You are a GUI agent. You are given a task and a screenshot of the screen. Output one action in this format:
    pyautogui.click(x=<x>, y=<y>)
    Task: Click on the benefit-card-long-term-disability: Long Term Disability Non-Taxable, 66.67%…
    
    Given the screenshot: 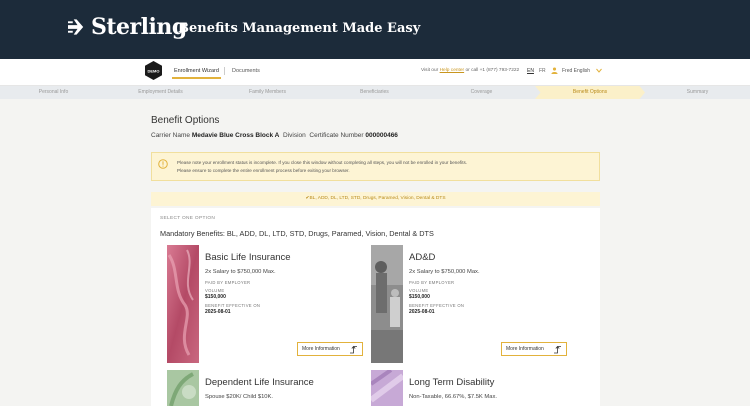 What is the action you would take?
    pyautogui.click(x=471, y=388)
    